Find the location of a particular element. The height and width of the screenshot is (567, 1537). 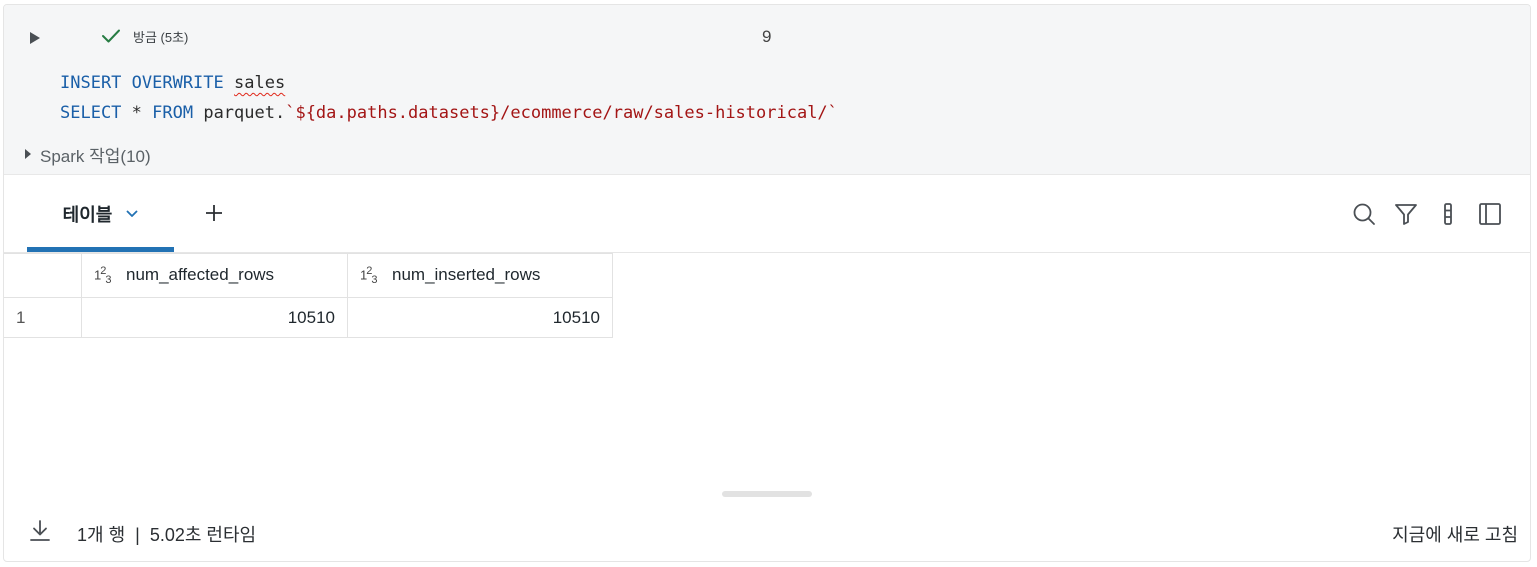

chevron-down-icon is located at coordinates (132, 214).